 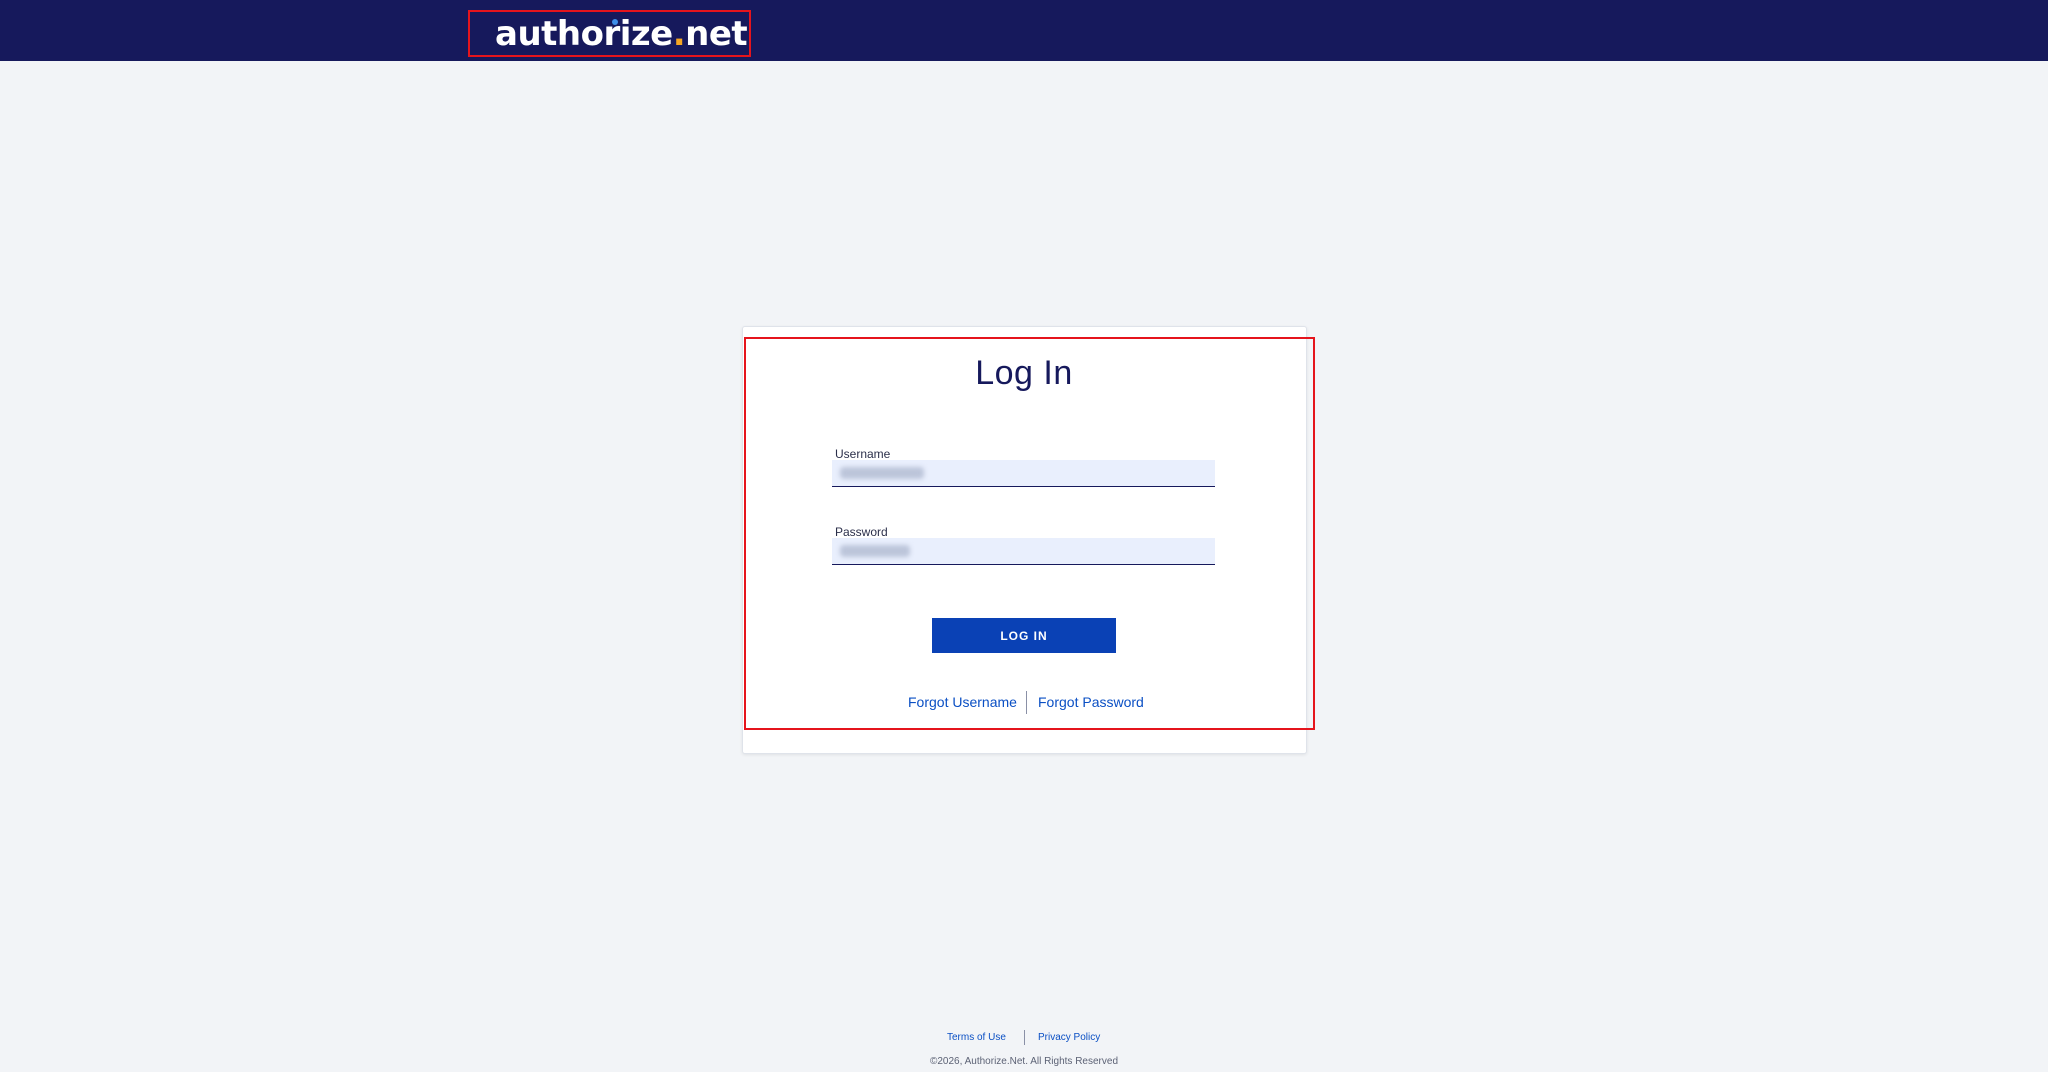 I want to click on terms-of-use-link: Terms of Use, so click(x=976, y=1037).